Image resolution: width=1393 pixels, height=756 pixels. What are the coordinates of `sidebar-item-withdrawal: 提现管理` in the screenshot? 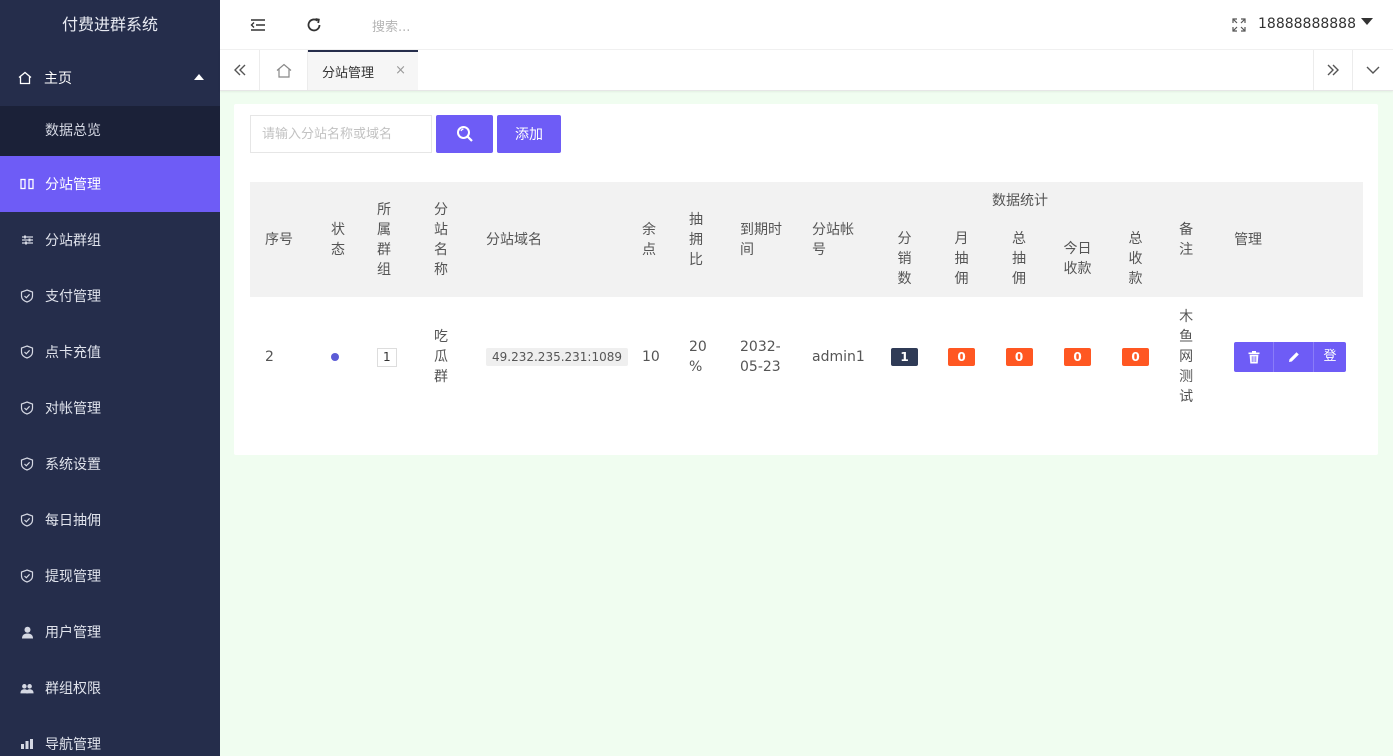 It's located at (110, 576).